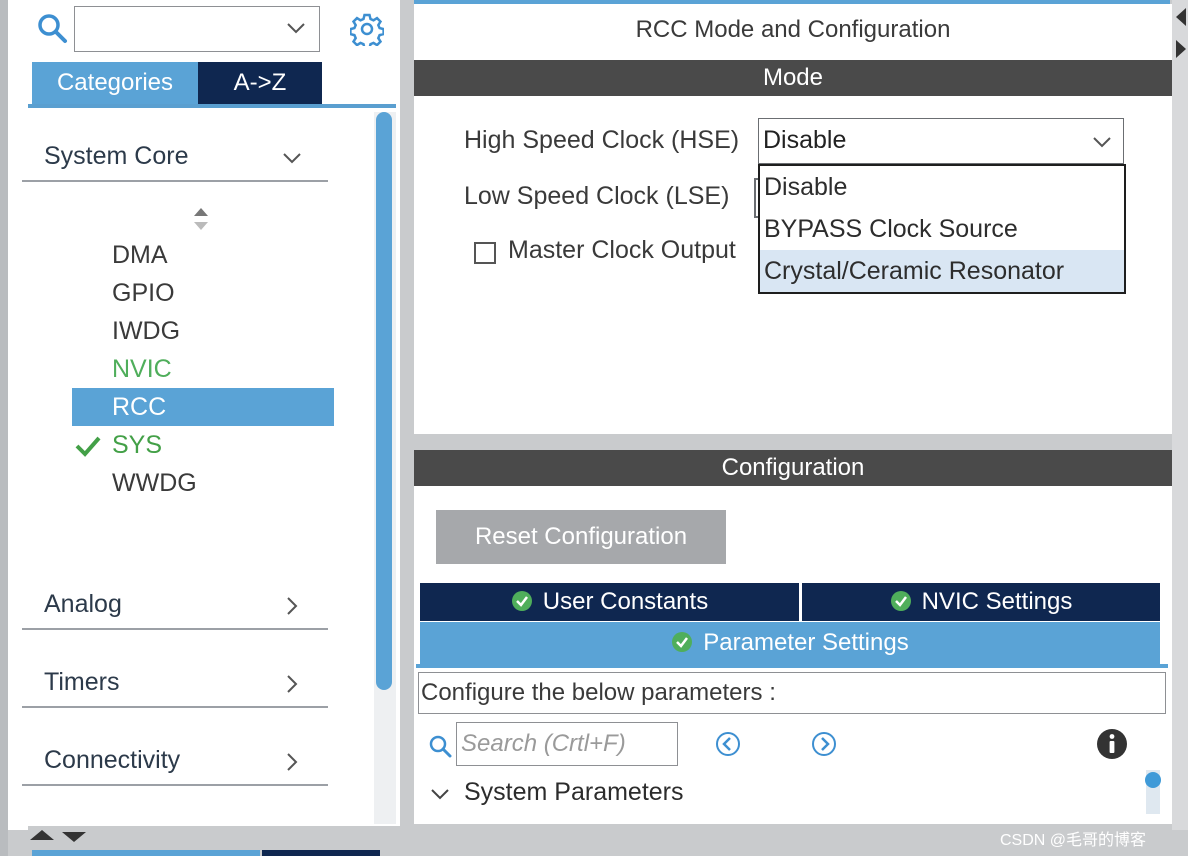 This screenshot has height=856, width=1188. What do you see at coordinates (941, 141) in the screenshot?
I see `hse-select: Disable` at bounding box center [941, 141].